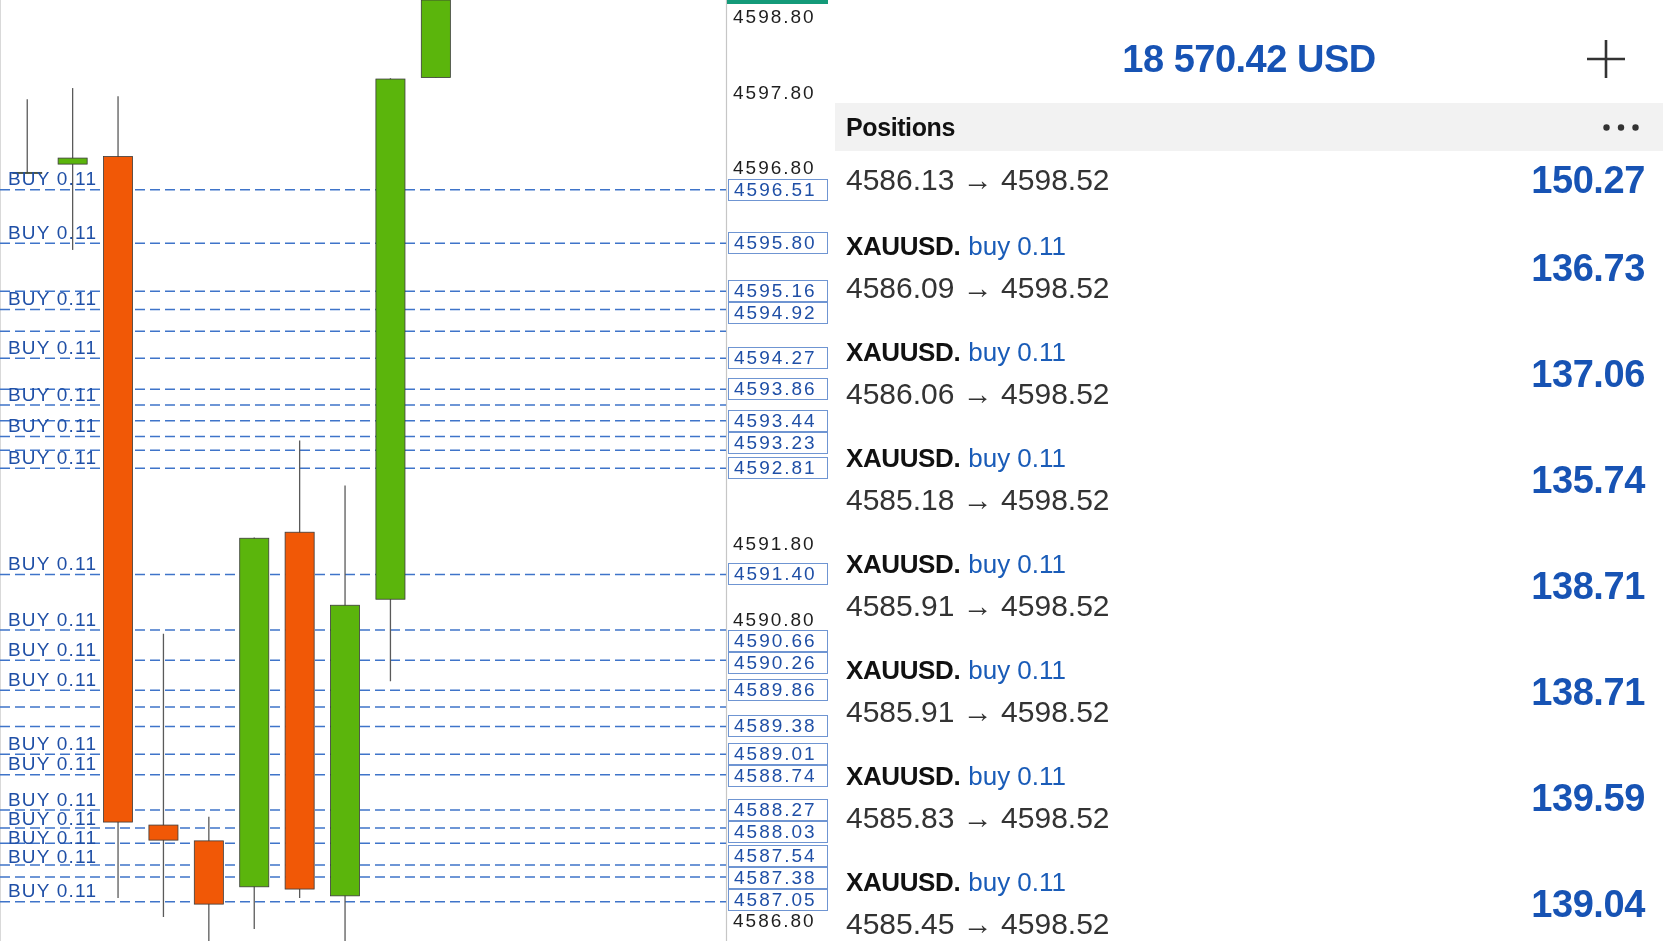  What do you see at coordinates (1588, 180) in the screenshot?
I see `profit: 150.27` at bounding box center [1588, 180].